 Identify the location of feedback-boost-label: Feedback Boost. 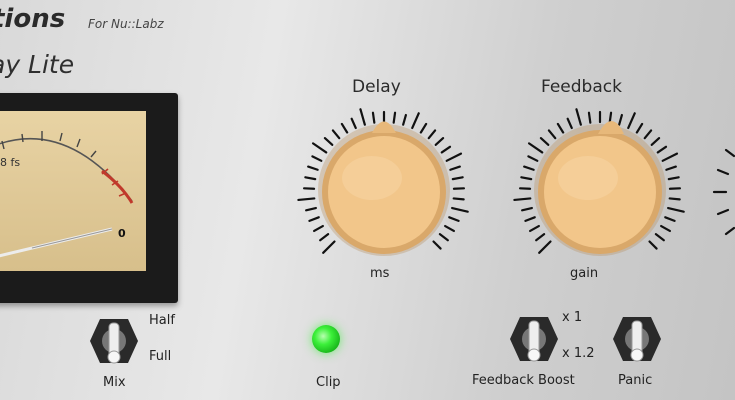
(523, 380).